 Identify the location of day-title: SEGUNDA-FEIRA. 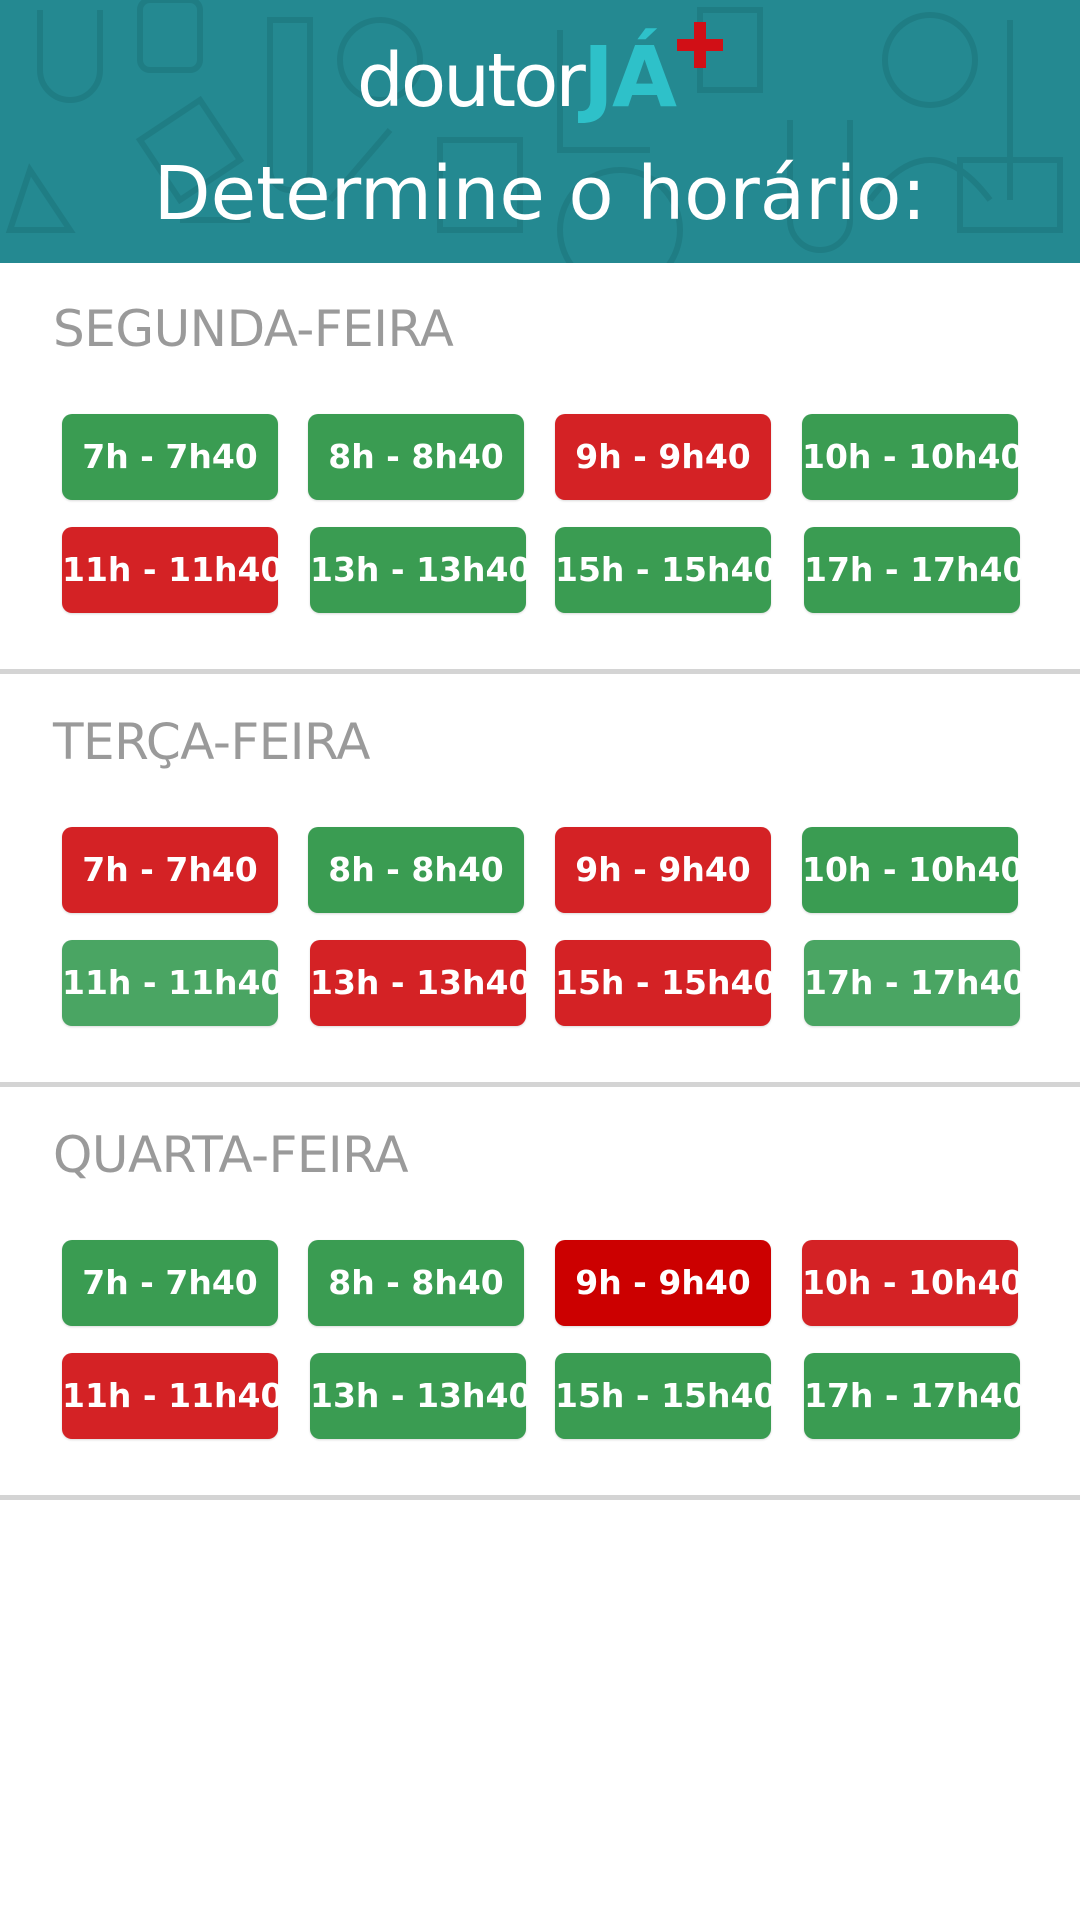
(253, 329).